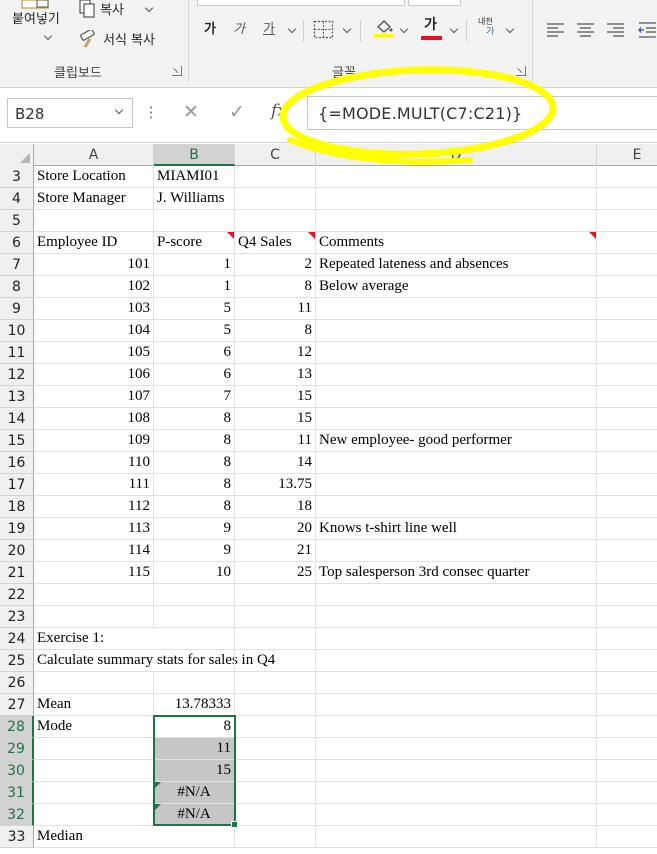  What do you see at coordinates (17, 749) in the screenshot?
I see `row-header: 29` at bounding box center [17, 749].